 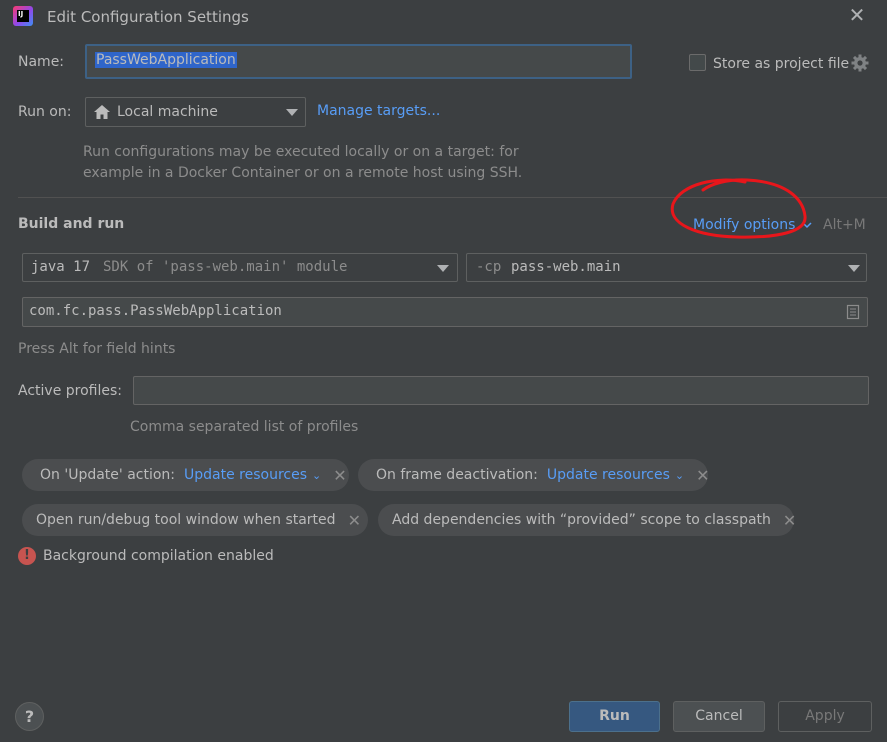 I want to click on update-action-chip: On 'Update' action: Update resources ⌄ ✕, so click(x=185, y=475).